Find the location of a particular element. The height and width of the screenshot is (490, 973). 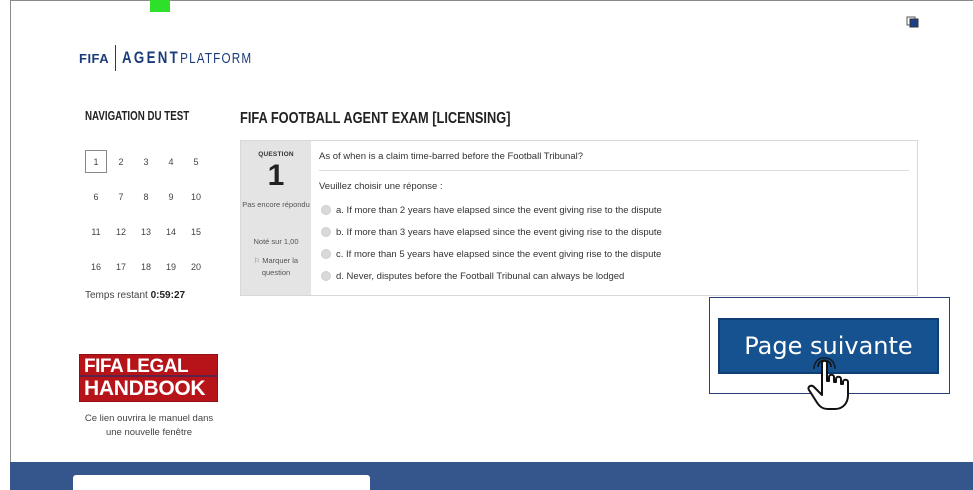

flag-question-link: ⚐ Marquer la question is located at coordinates (276, 266).